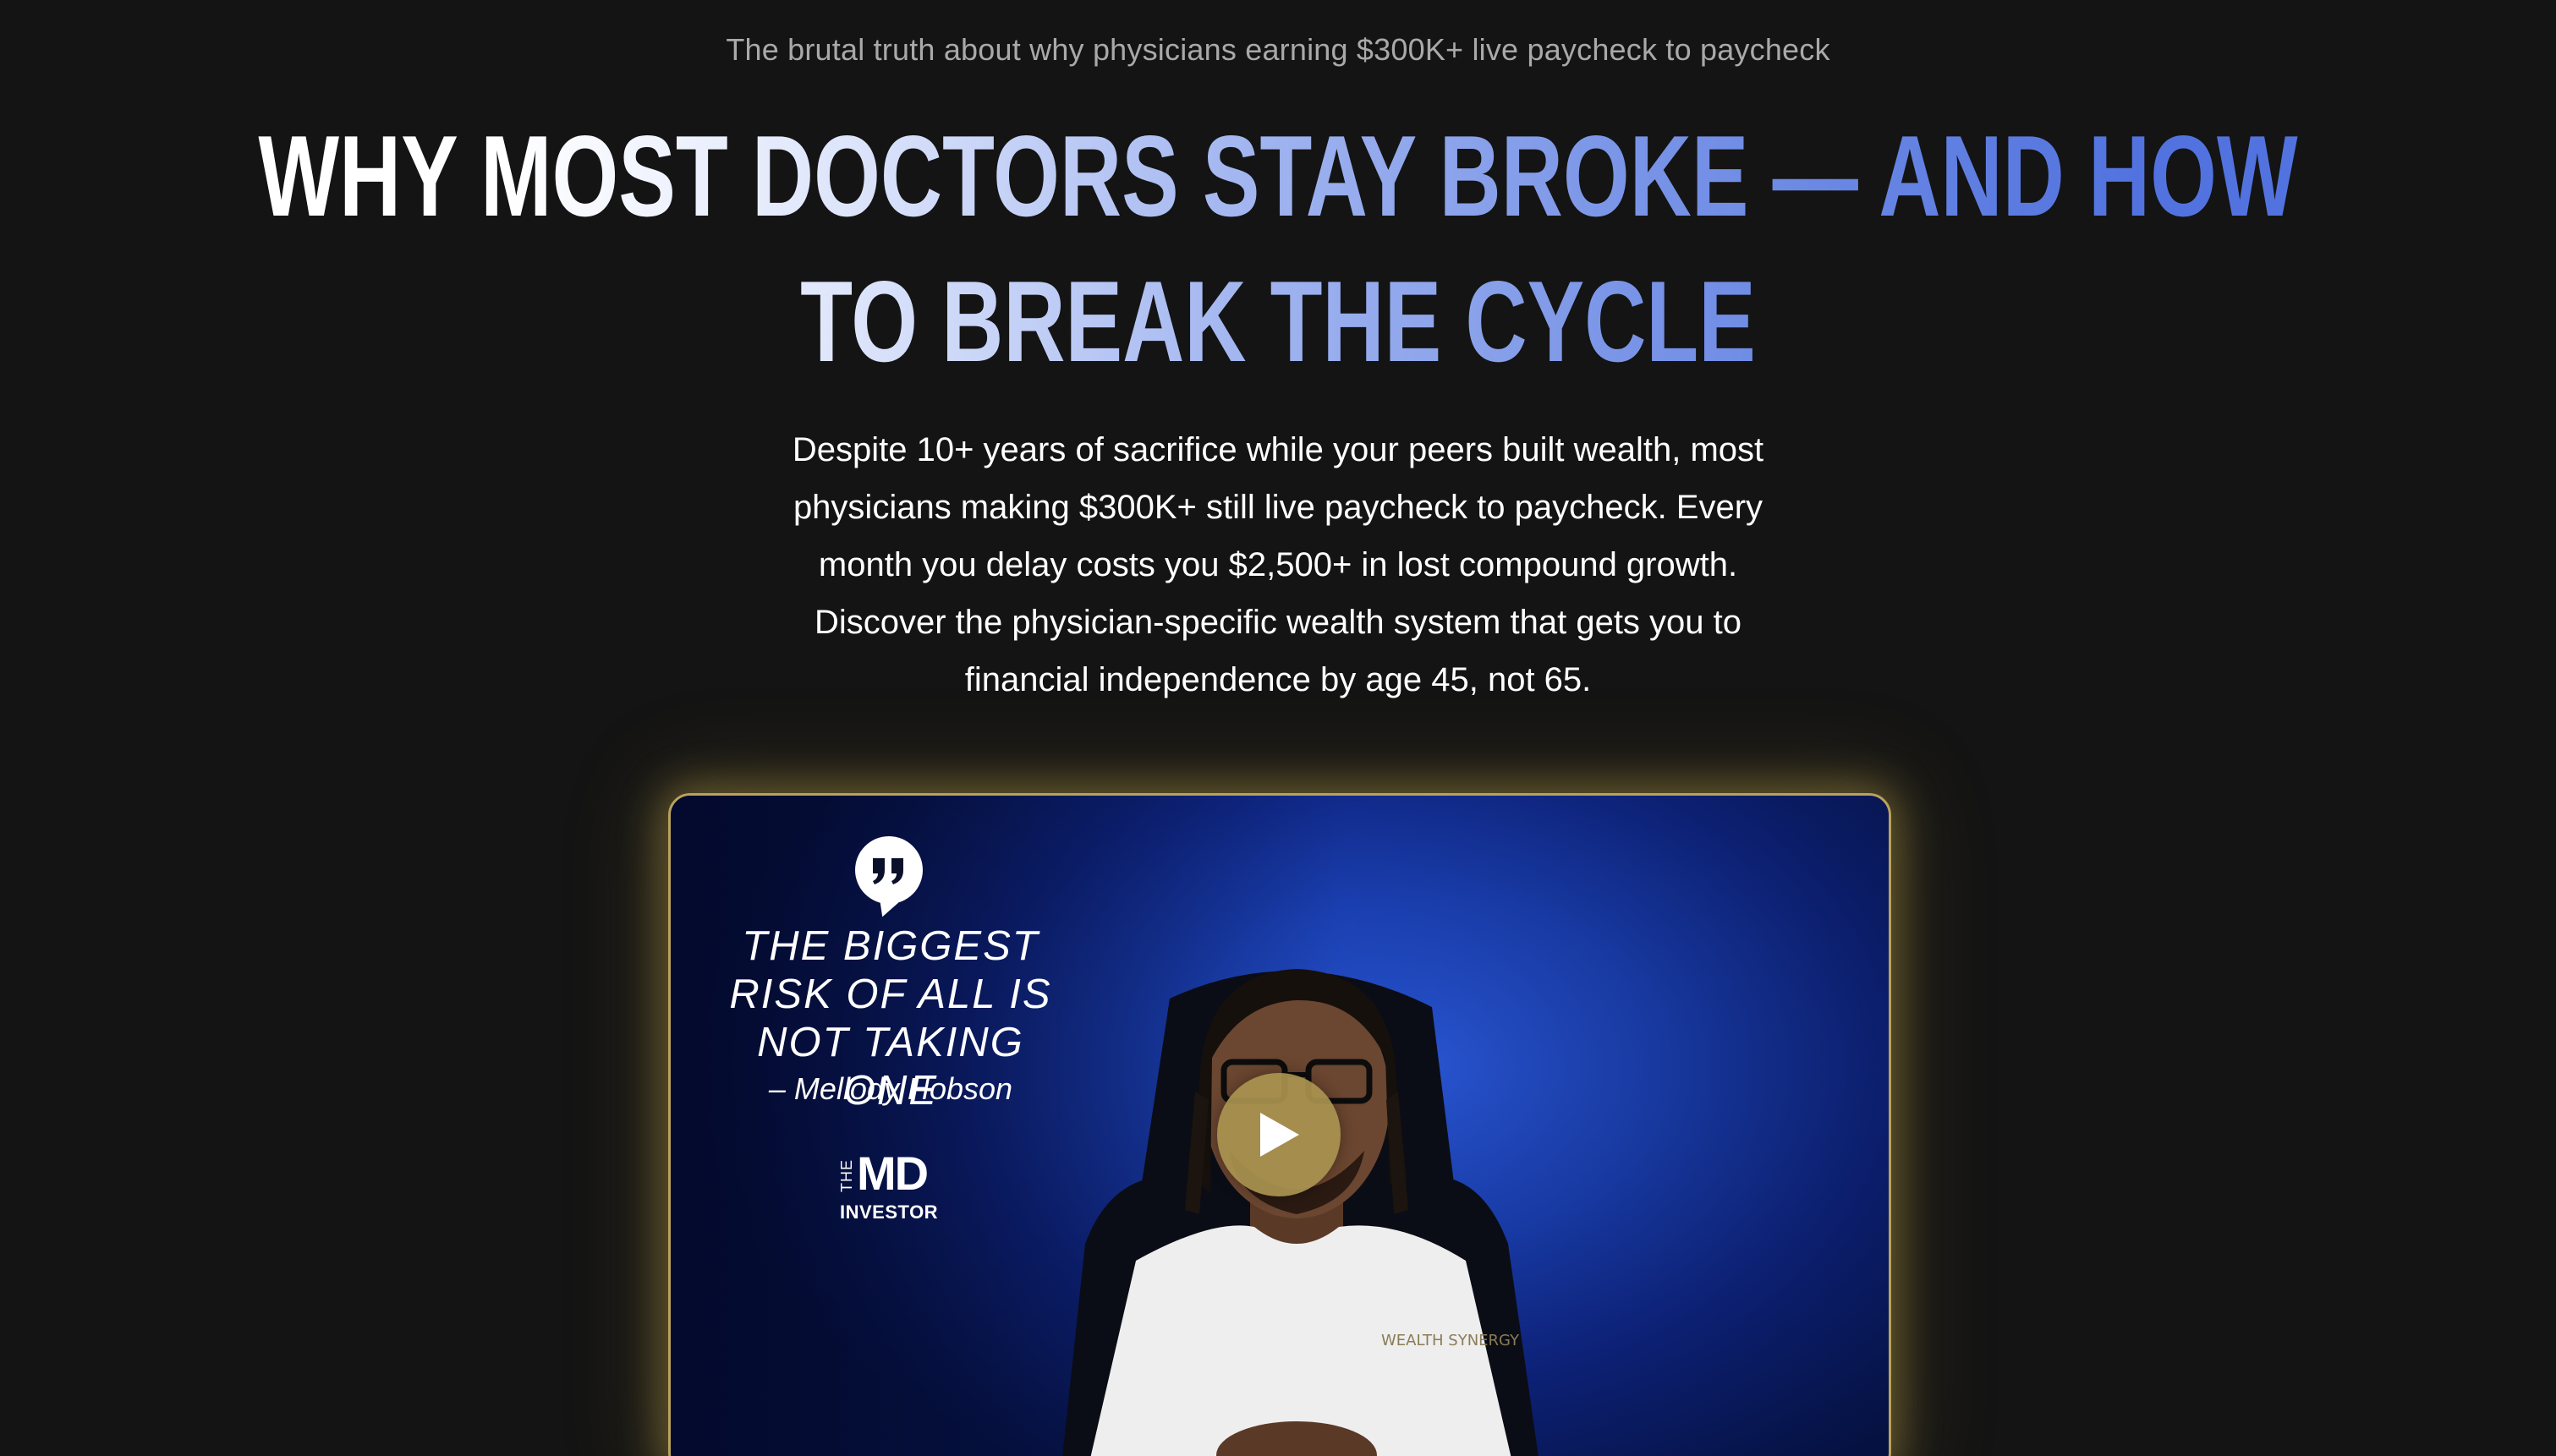  What do you see at coordinates (889, 1212) in the screenshot?
I see `logo-investor: INVESTOR` at bounding box center [889, 1212].